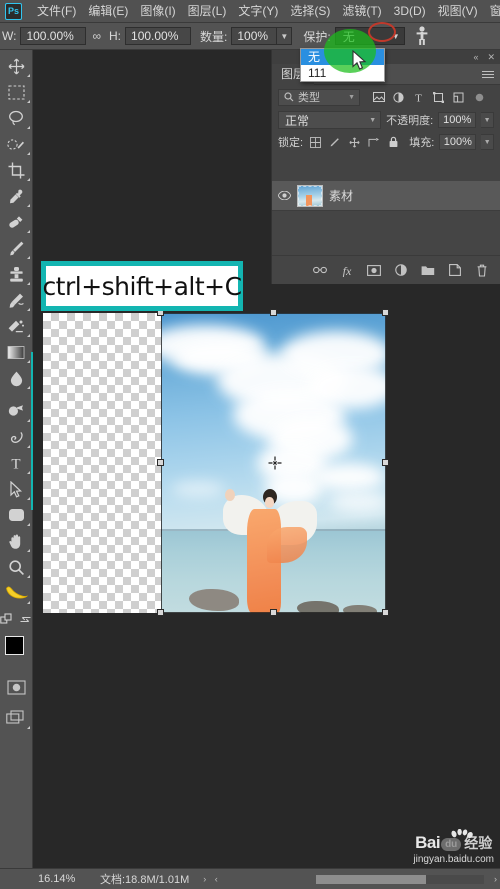 The image size is (500, 889). Describe the element at coordinates (284, 195) in the screenshot. I see `eye-icon` at that location.